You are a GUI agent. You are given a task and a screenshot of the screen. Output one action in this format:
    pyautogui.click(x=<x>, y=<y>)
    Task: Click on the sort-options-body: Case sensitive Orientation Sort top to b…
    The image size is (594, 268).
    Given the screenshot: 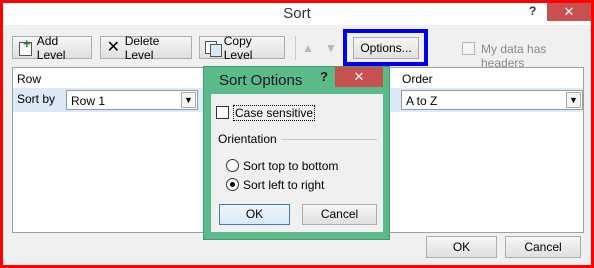 What is the action you would take?
    pyautogui.click(x=297, y=163)
    